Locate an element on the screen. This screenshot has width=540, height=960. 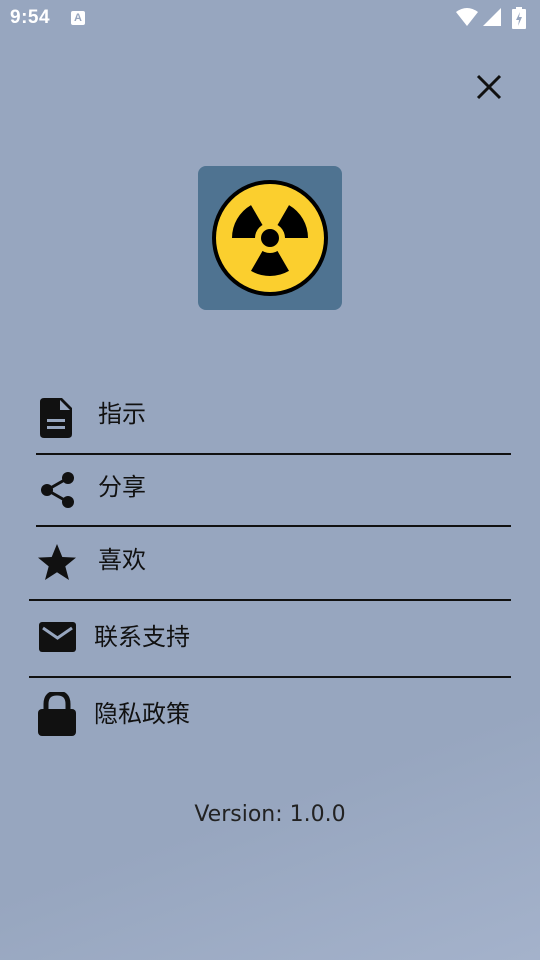
wifi-icon is located at coordinates (467, 17).